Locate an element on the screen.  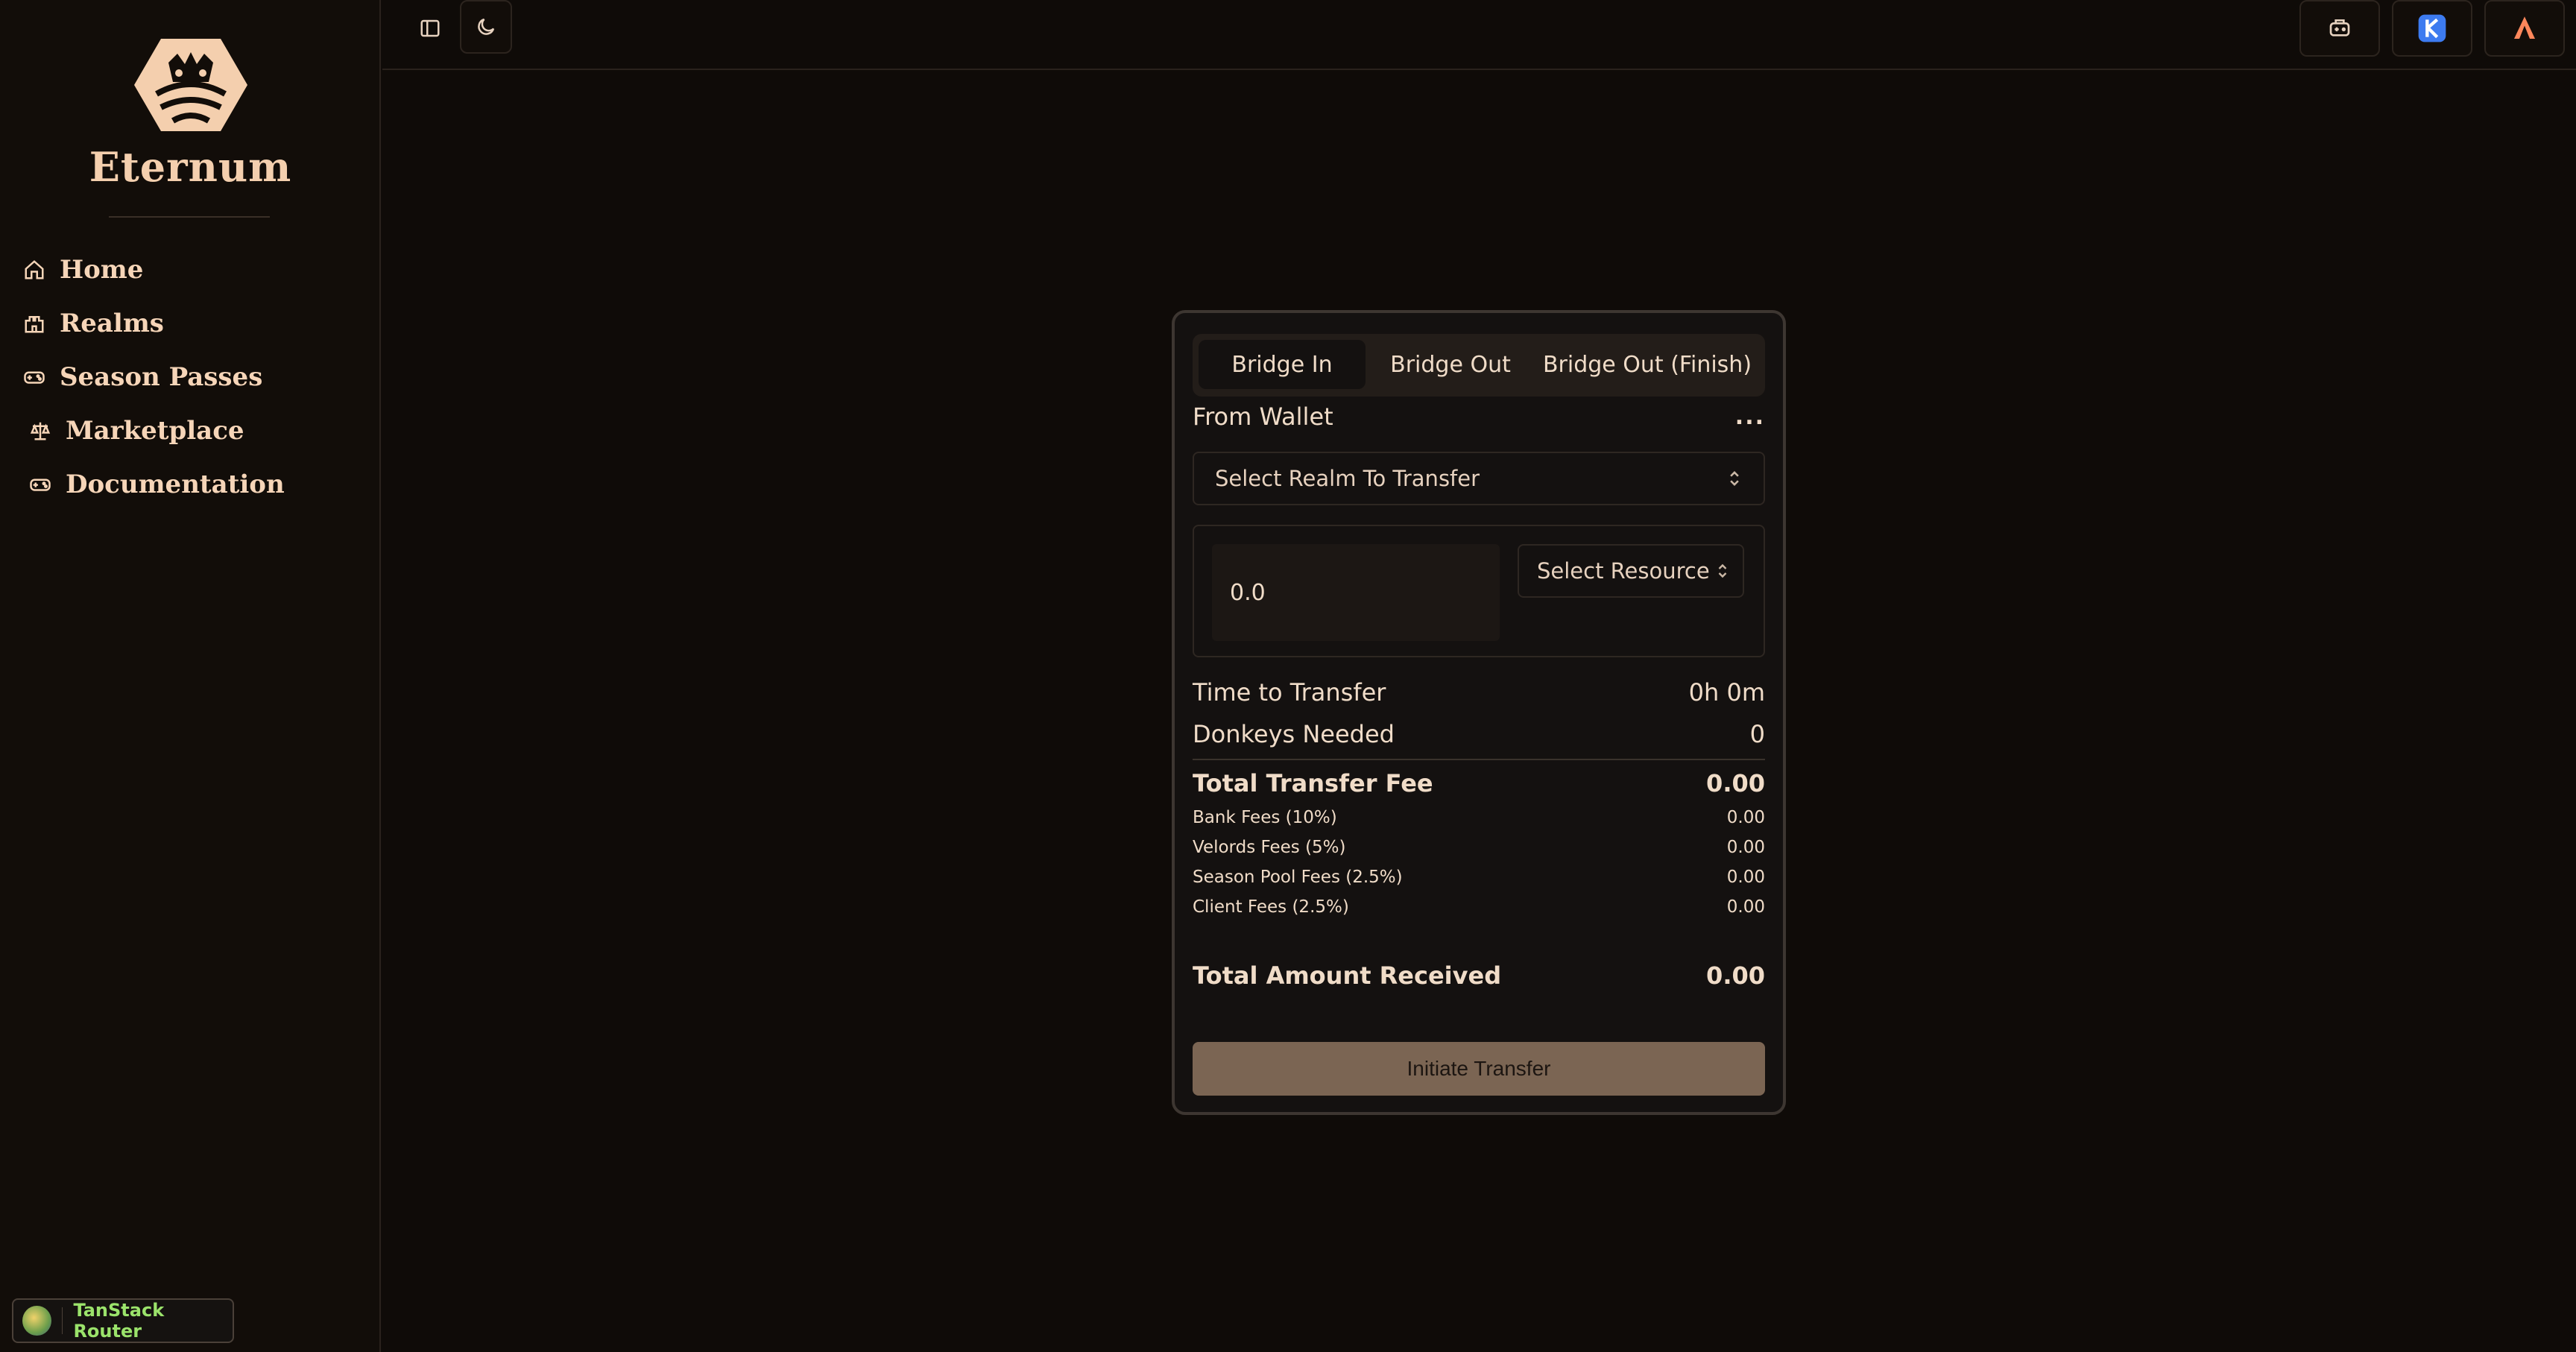
argent-wallet-button is located at coordinates (2524, 28).